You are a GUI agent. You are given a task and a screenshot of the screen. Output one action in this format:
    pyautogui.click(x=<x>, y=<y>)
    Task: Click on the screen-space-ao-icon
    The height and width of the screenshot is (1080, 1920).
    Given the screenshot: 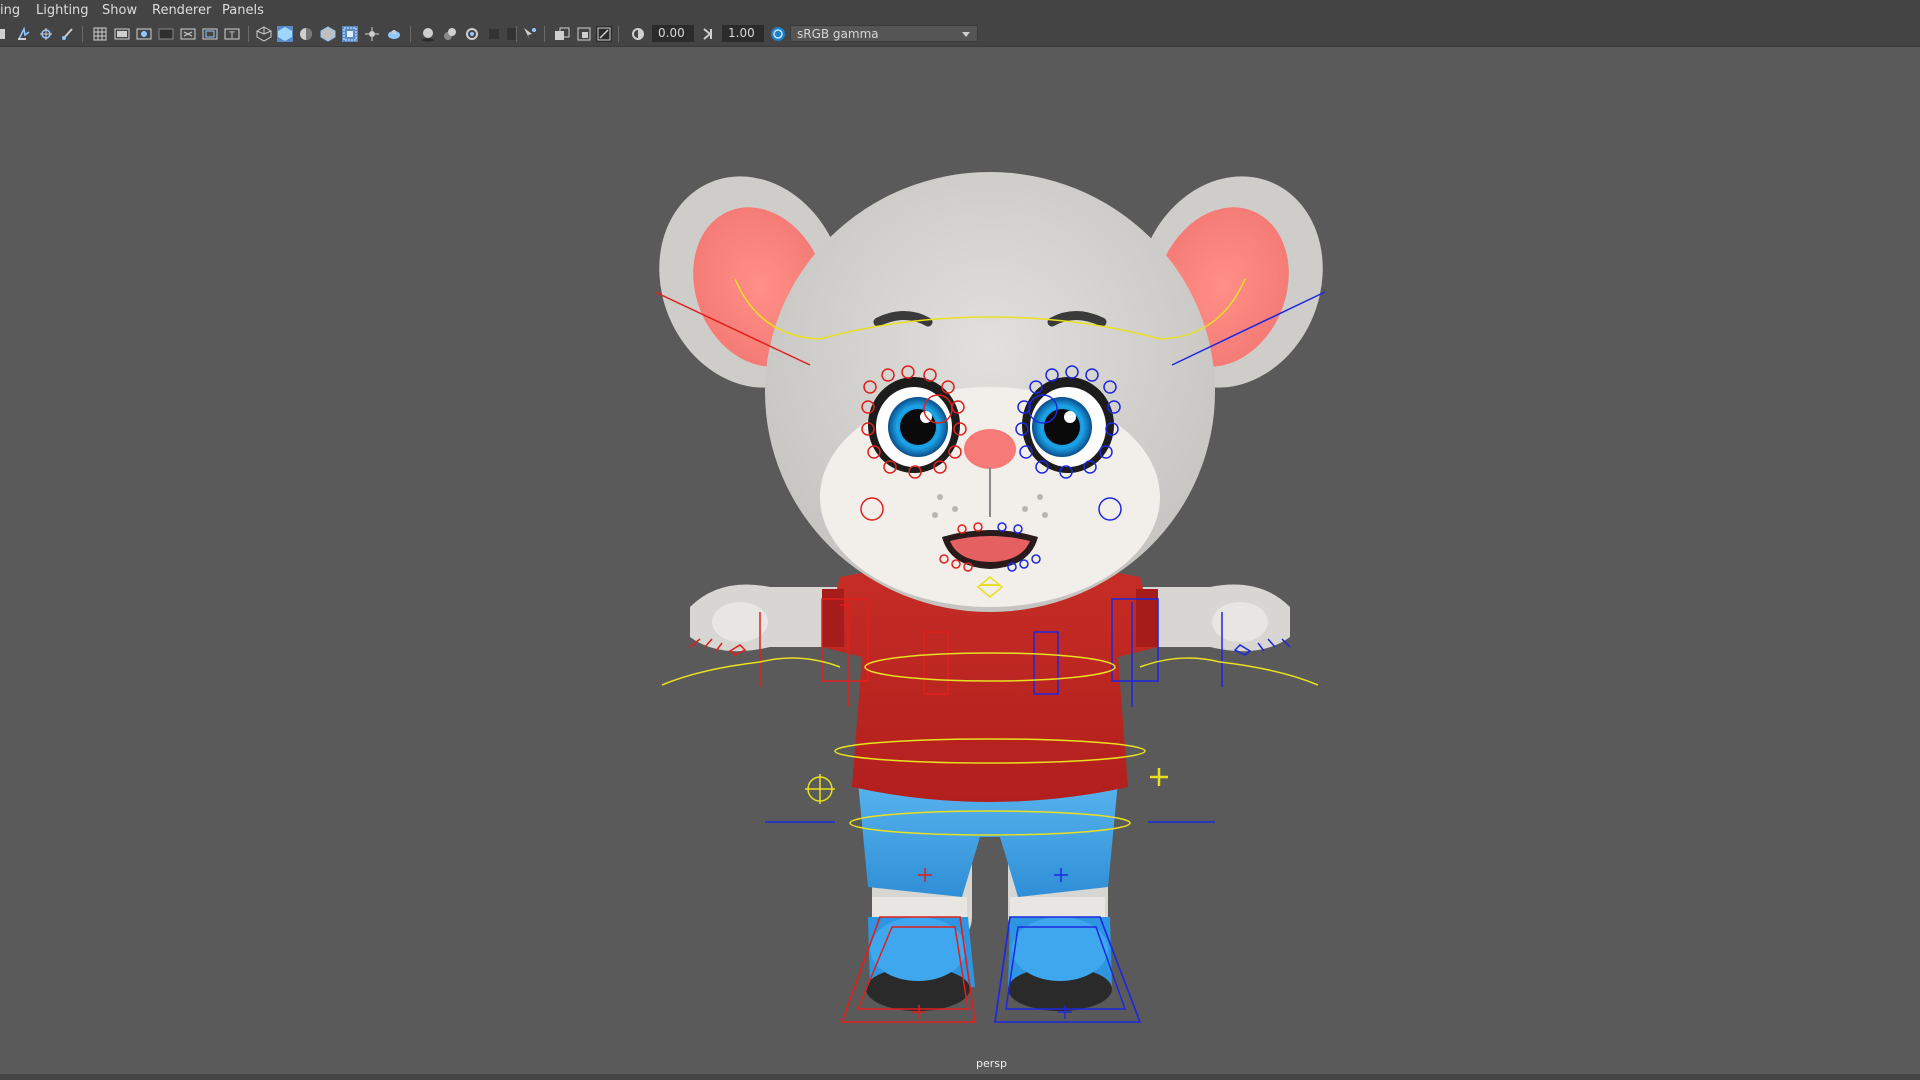 What is the action you would take?
    pyautogui.click(x=450, y=34)
    